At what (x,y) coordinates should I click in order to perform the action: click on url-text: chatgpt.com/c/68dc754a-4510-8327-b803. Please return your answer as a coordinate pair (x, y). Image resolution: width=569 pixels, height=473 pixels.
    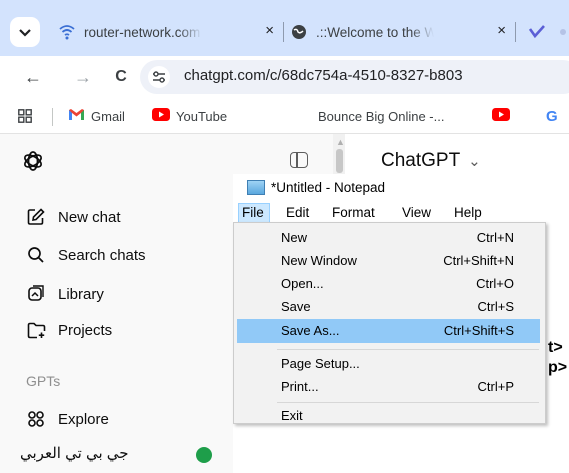
    Looking at the image, I should click on (323, 75).